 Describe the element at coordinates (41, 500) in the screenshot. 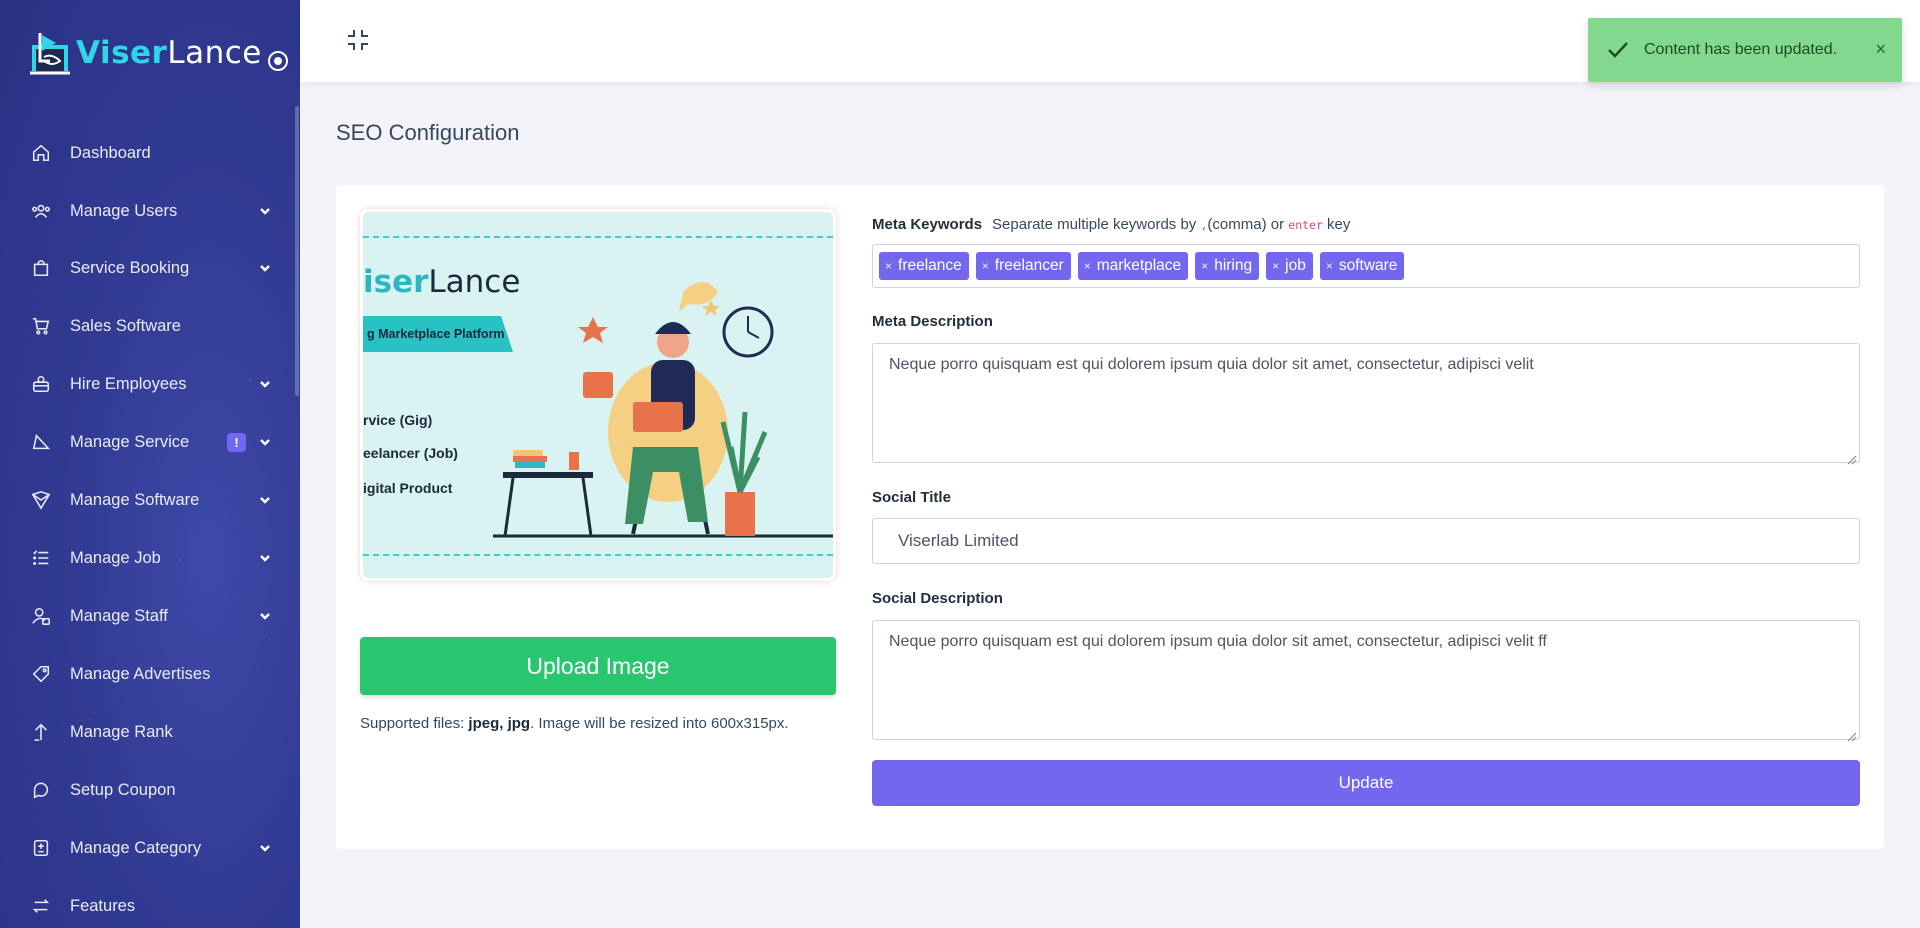

I see `software-icon` at that location.